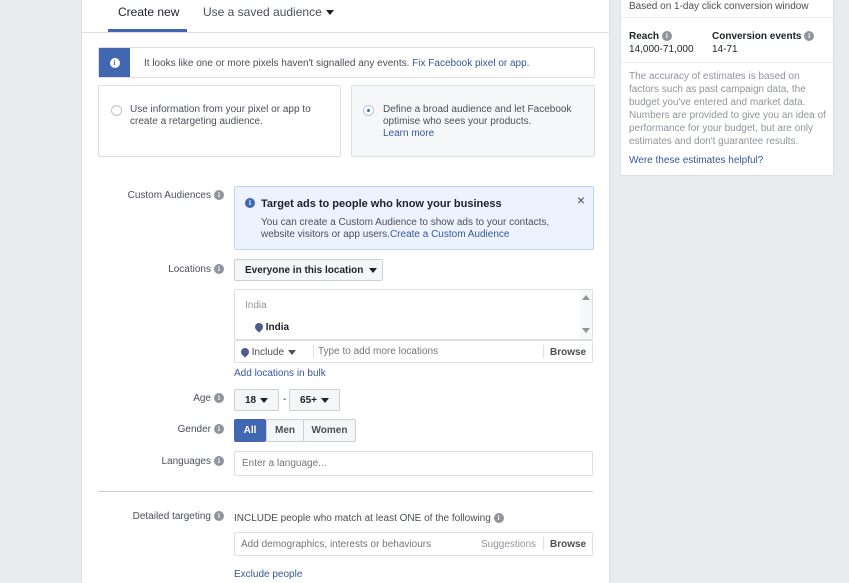 Image resolution: width=849 pixels, height=583 pixels. Describe the element at coordinates (116, 110) in the screenshot. I see `retarget-radio` at that location.